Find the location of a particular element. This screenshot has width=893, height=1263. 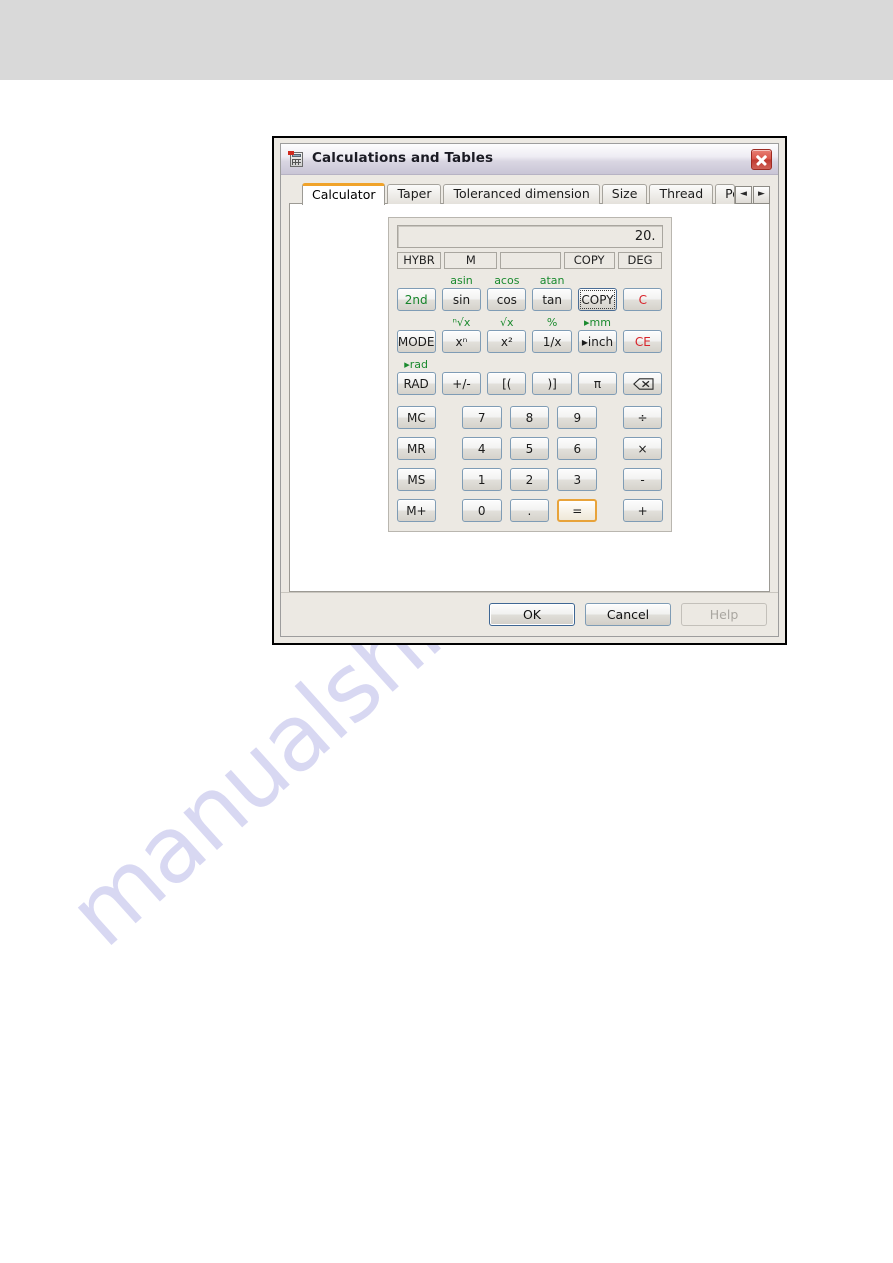

tab-taper: Taper is located at coordinates (414, 194).